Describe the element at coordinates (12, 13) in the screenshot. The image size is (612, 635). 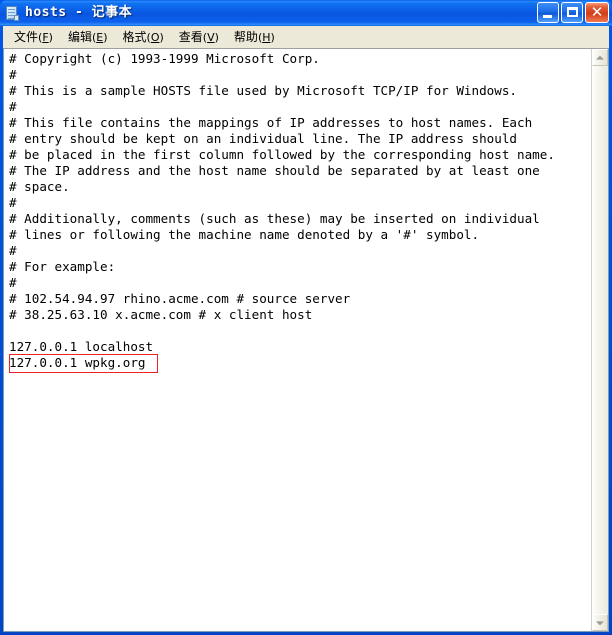
I see `notepad-document-icon` at that location.